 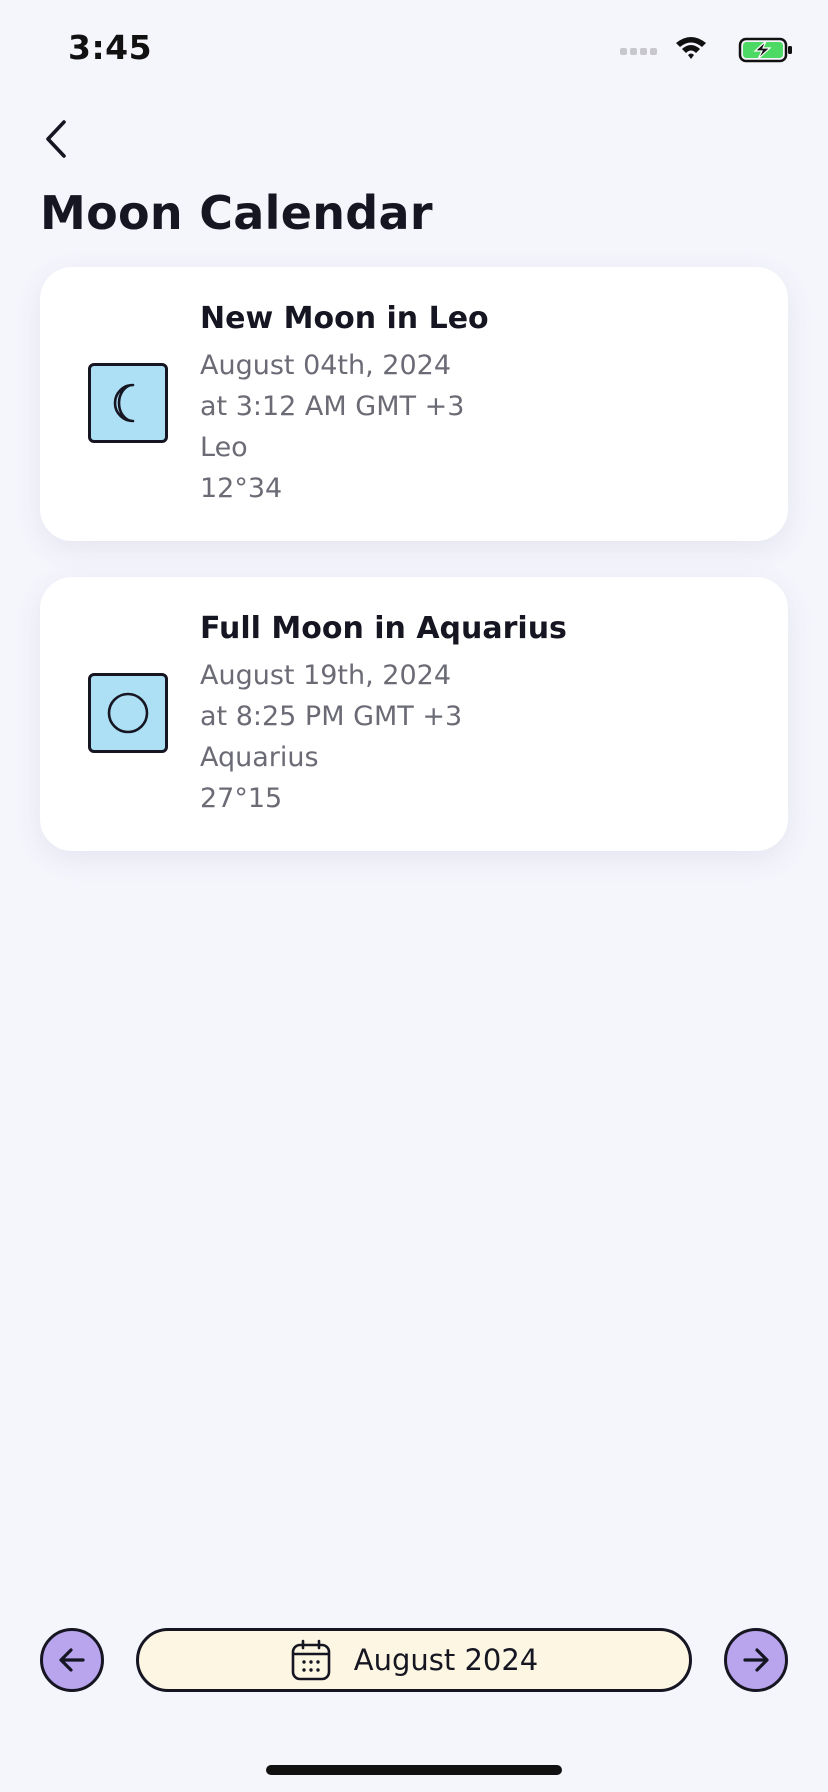 I want to click on previous-month-button, so click(x=72, y=1660).